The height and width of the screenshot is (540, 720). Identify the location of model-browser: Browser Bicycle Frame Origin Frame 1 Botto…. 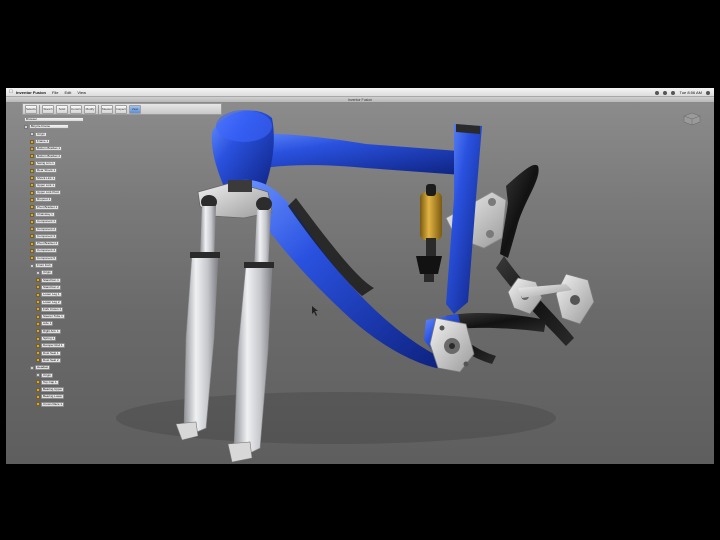
(58, 261).